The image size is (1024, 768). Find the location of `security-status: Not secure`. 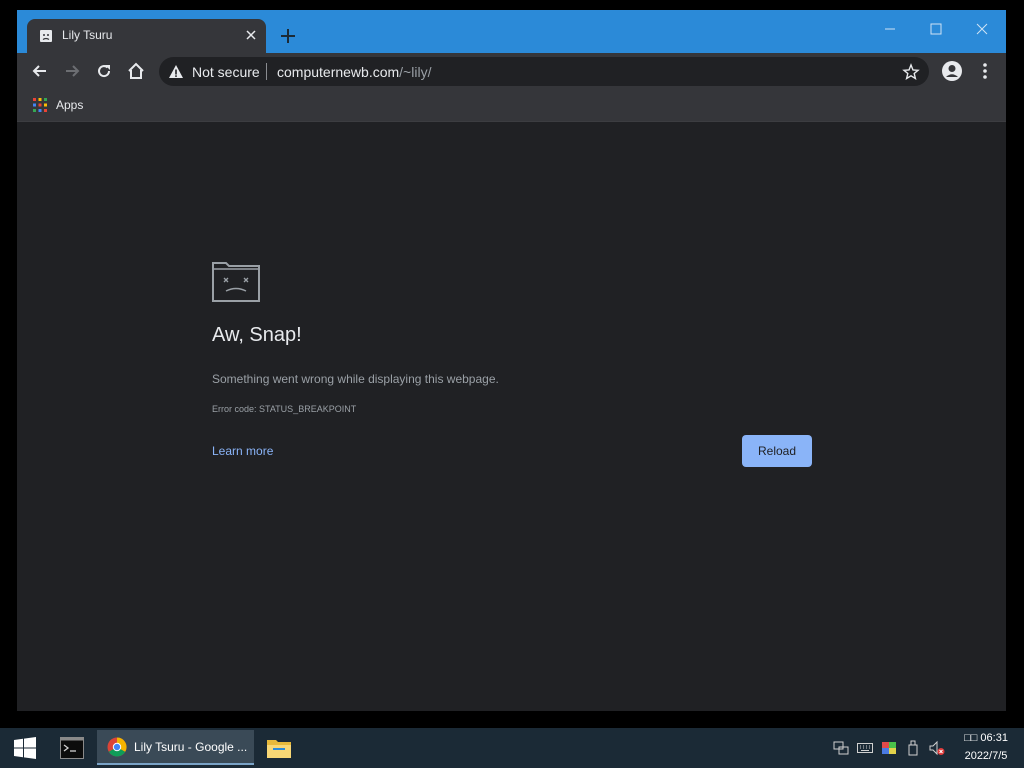

security-status: Not secure is located at coordinates (226, 72).